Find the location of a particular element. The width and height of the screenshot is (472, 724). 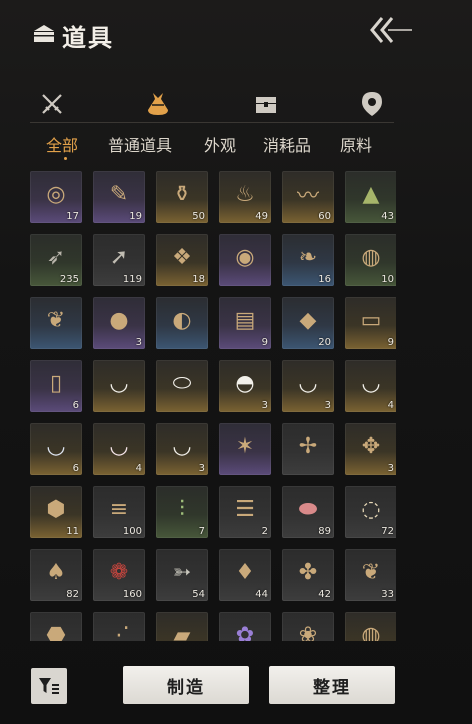

subtab-appearance: 外观 is located at coordinates (220, 144).